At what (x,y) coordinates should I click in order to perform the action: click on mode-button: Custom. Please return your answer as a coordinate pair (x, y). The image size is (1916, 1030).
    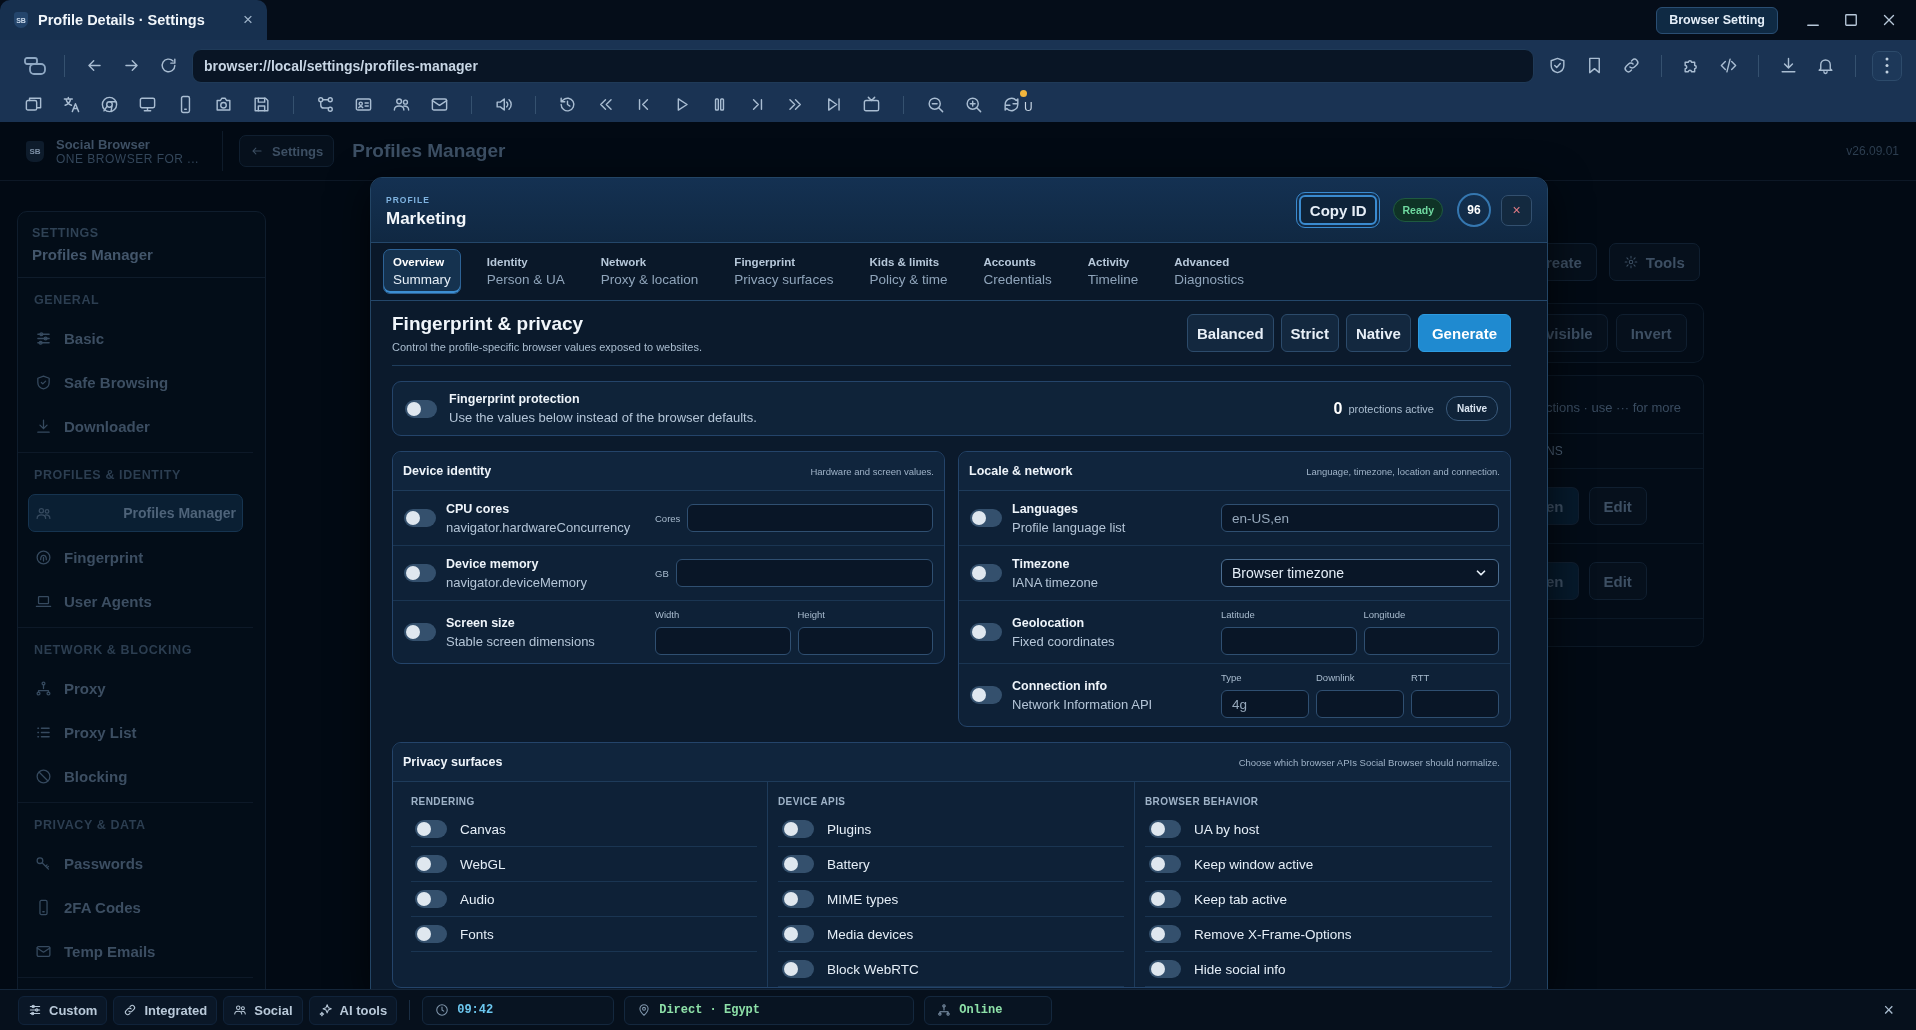
    Looking at the image, I should click on (63, 1010).